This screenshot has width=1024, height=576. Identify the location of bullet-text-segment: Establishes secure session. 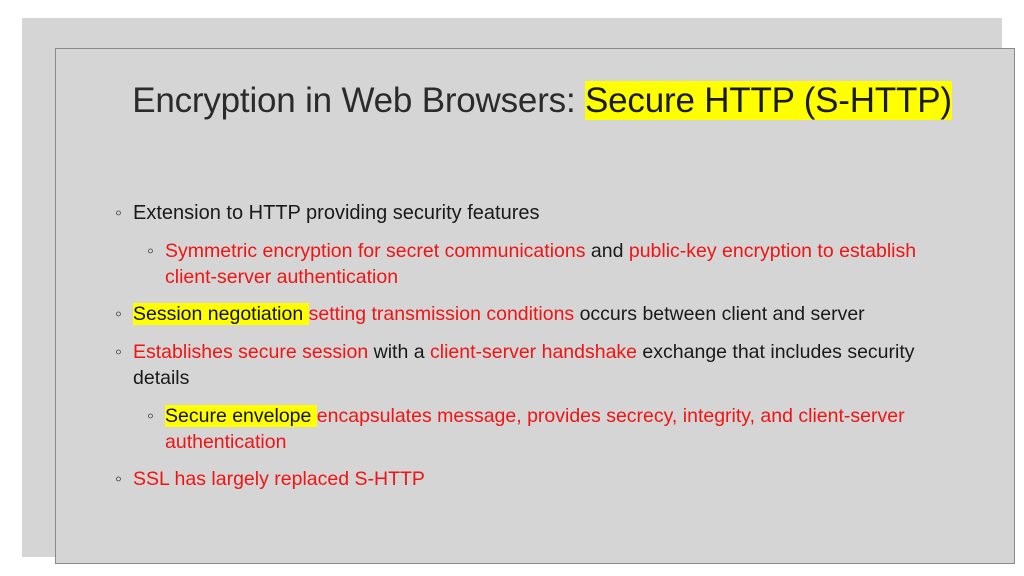
(251, 352).